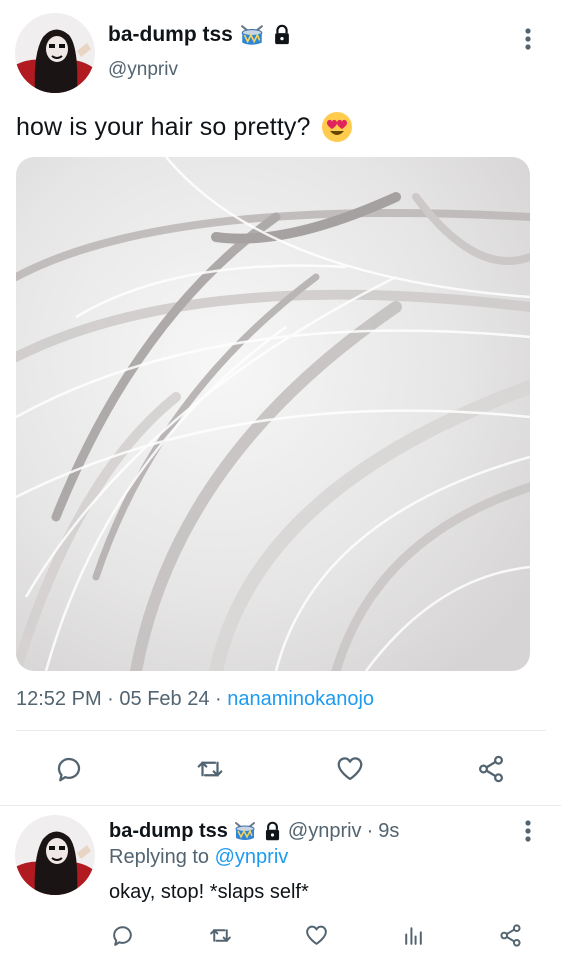 The width and height of the screenshot is (561, 960). Describe the element at coordinates (325, 831) in the screenshot. I see `reply-handle: @ynpriv` at that location.